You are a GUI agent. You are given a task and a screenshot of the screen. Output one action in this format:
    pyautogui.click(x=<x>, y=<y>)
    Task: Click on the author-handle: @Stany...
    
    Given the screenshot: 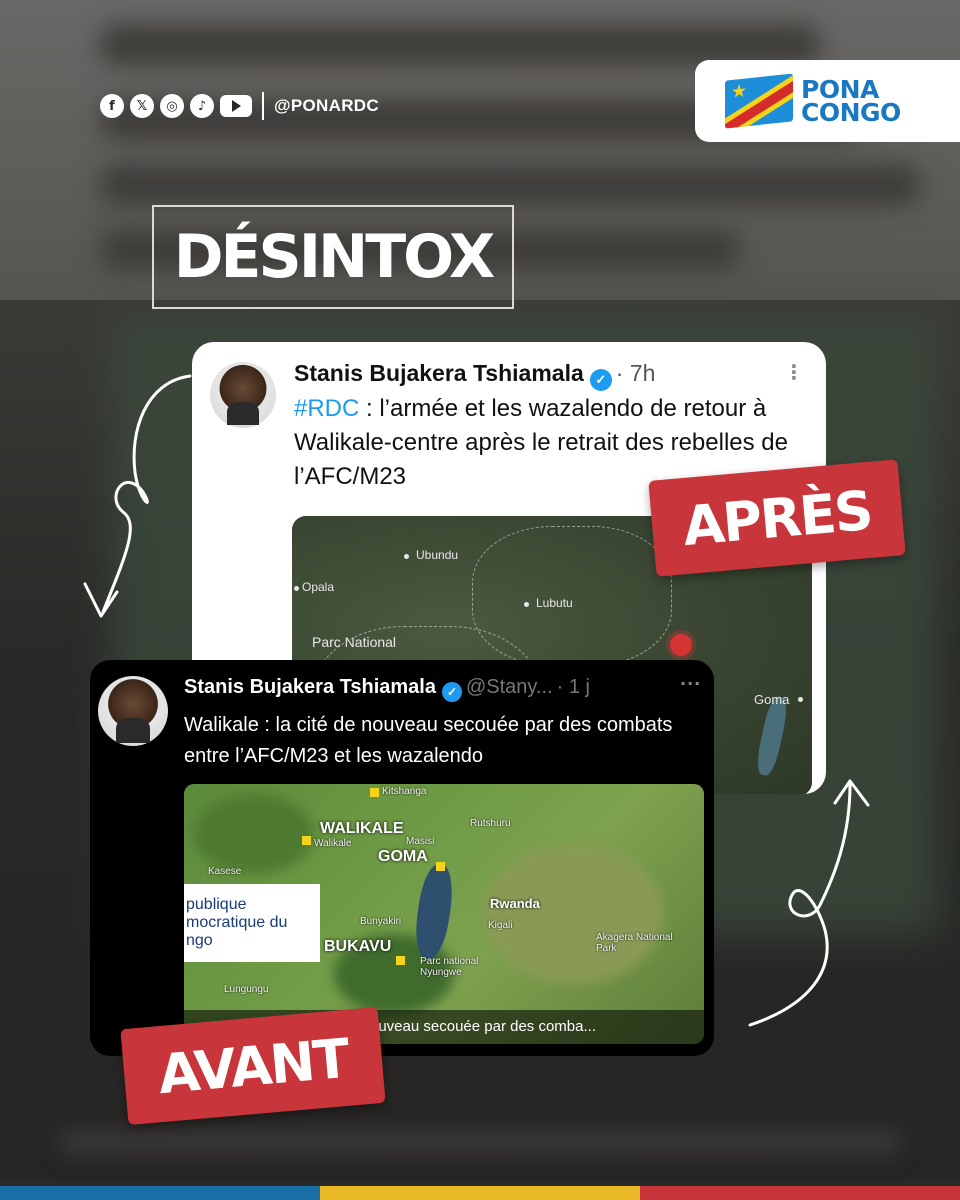 What is the action you would take?
    pyautogui.click(x=509, y=687)
    